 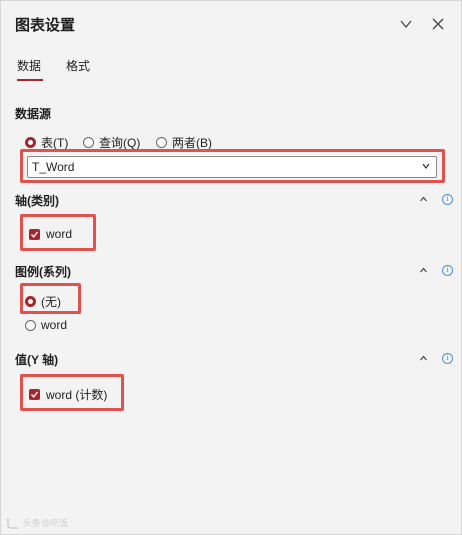 I want to click on collapse-pane-button, so click(x=406, y=24).